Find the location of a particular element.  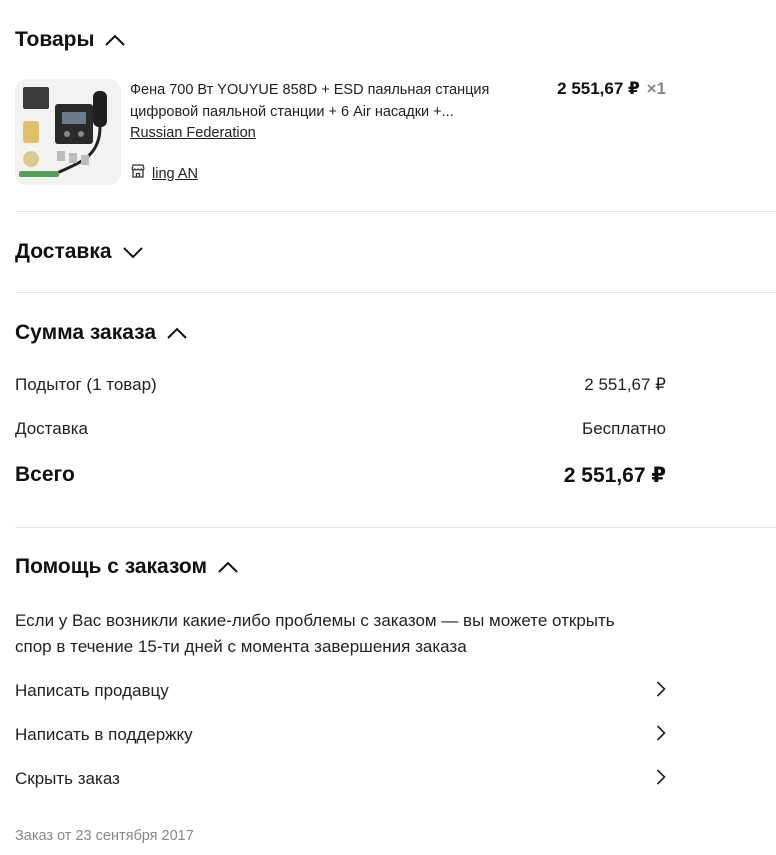

order-date: Заказ от 23 сентября 2017 is located at coordinates (104, 836).